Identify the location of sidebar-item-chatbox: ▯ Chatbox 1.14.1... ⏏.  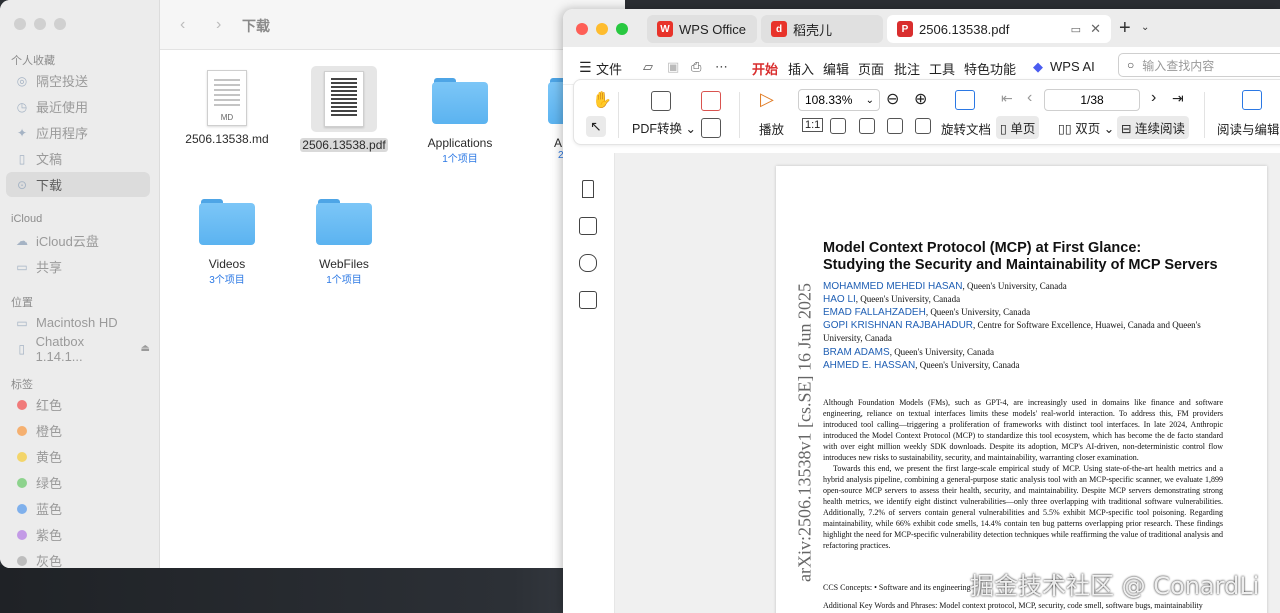
(78, 349).